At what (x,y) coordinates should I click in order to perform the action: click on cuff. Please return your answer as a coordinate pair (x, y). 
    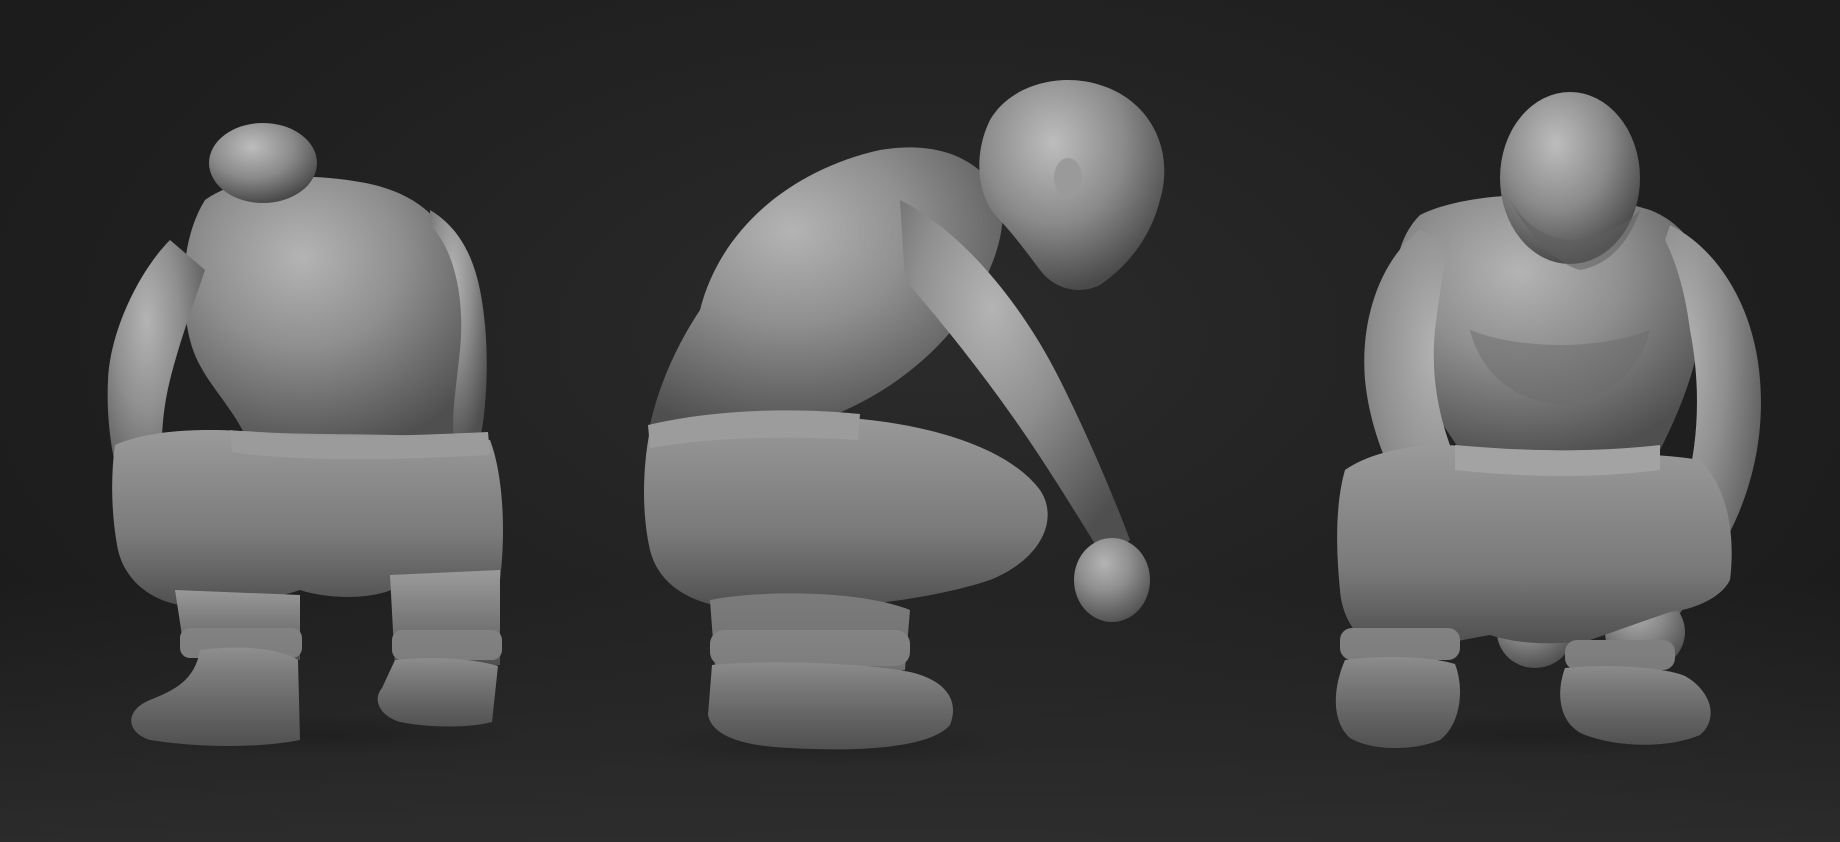
    Looking at the image, I should click on (810, 648).